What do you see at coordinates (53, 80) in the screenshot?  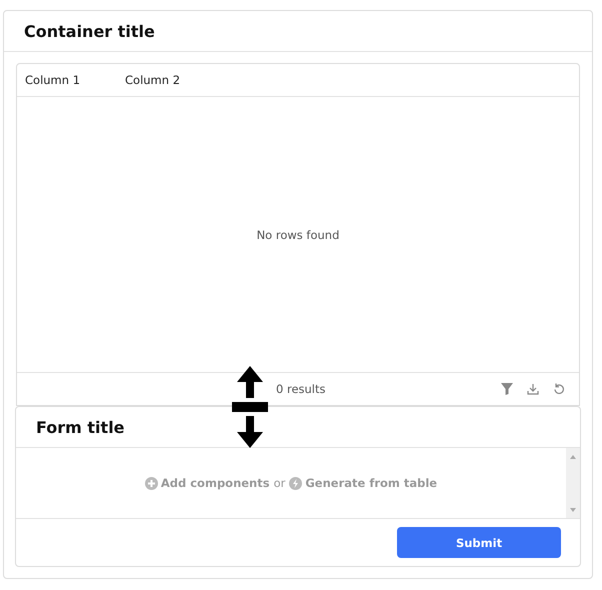 I see `column-header: Column 1` at bounding box center [53, 80].